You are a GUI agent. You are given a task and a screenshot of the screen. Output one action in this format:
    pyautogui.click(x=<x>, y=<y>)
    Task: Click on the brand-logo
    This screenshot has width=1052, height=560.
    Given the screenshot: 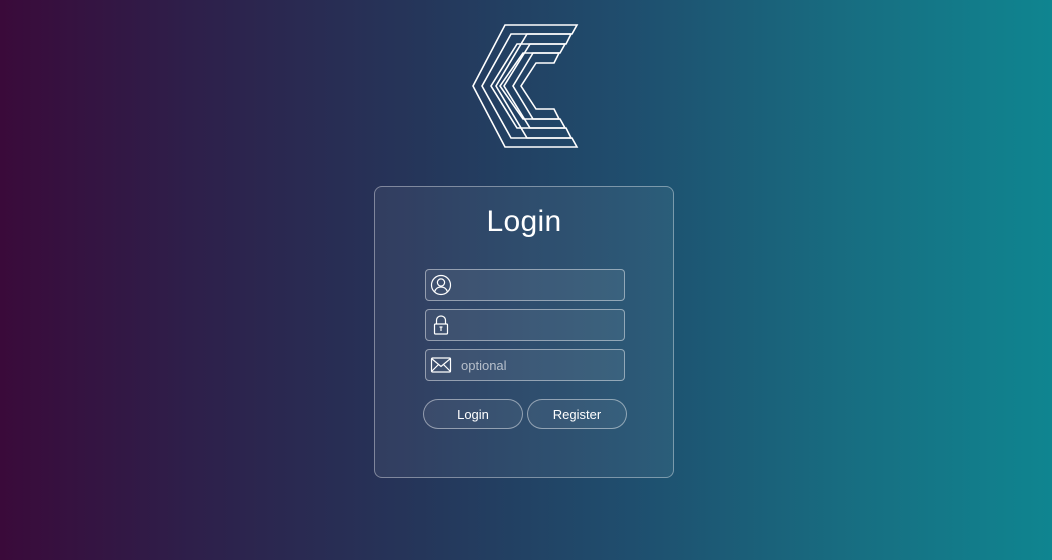 What is the action you would take?
    pyautogui.click(x=525, y=86)
    